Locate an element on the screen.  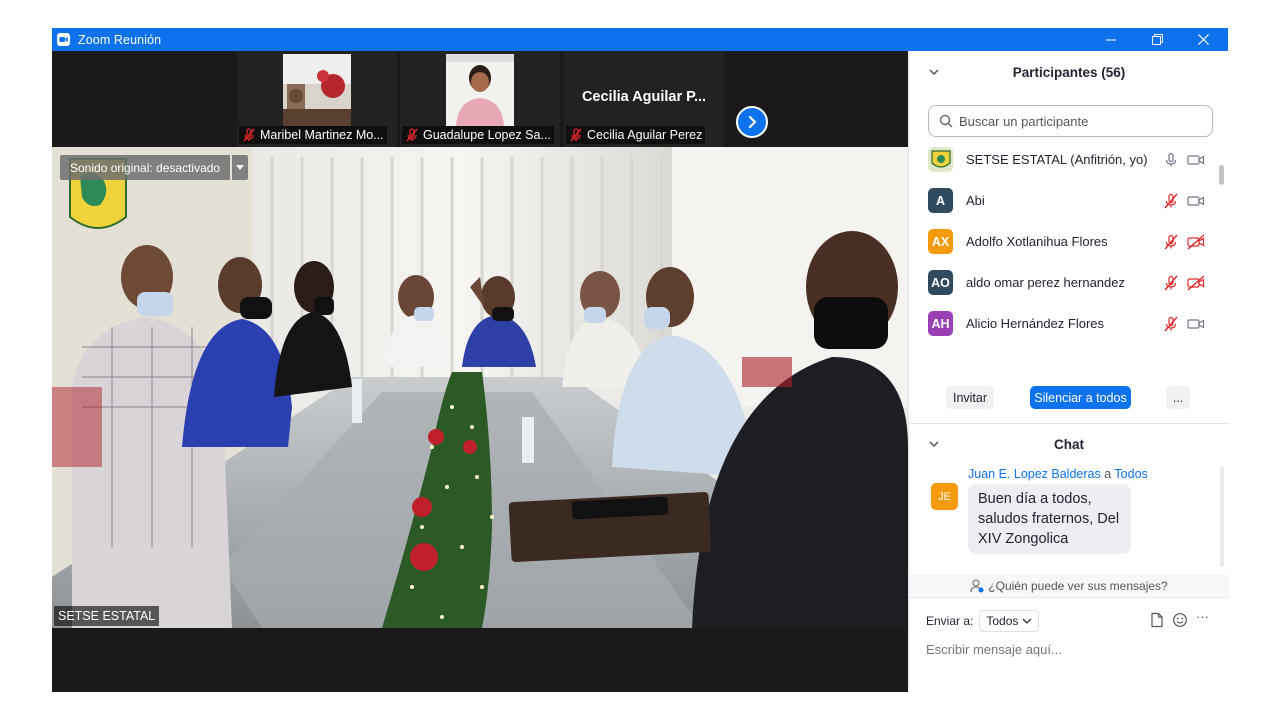
participant-name: aldo omar perez hernandez is located at coordinates (1045, 282).